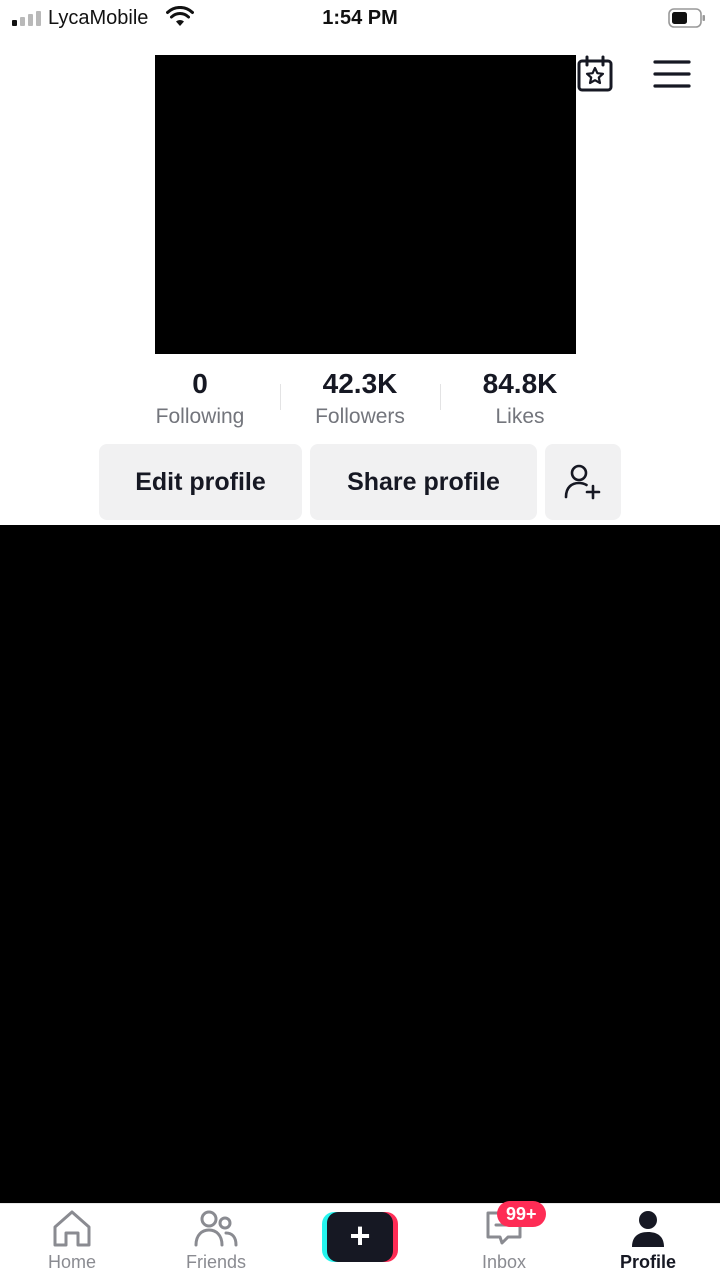  Describe the element at coordinates (71, 1262) in the screenshot. I see `tab-label: Home` at that location.